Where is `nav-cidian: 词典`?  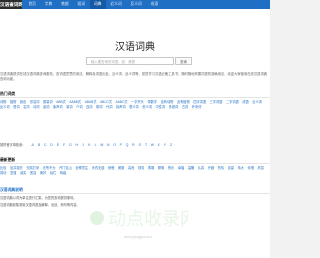 nav-cidian: 词典 is located at coordinates (97, 4).